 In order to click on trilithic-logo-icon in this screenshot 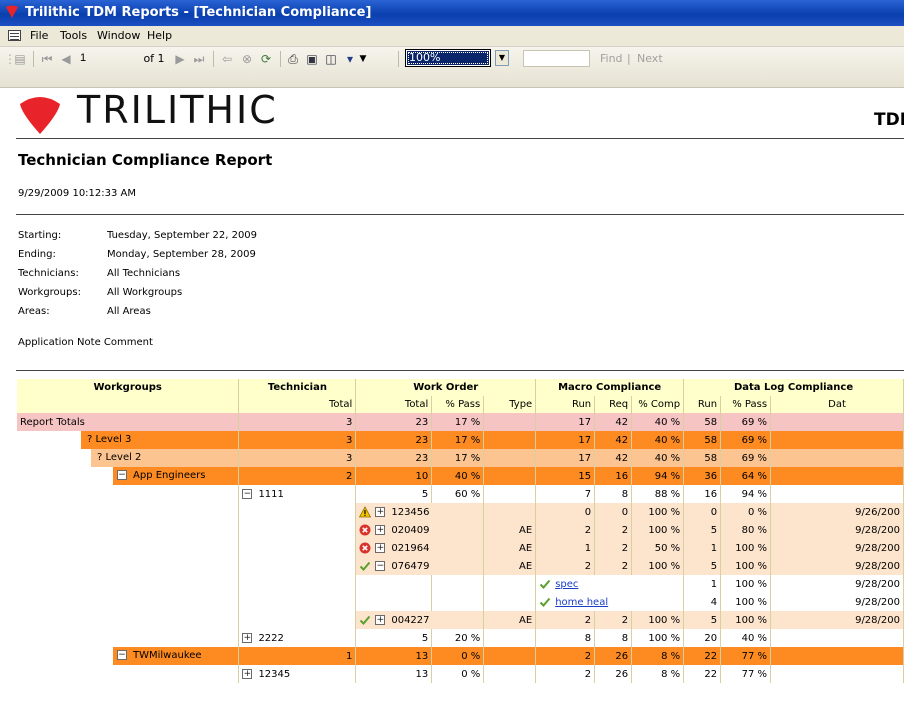, I will do `click(40, 115)`.